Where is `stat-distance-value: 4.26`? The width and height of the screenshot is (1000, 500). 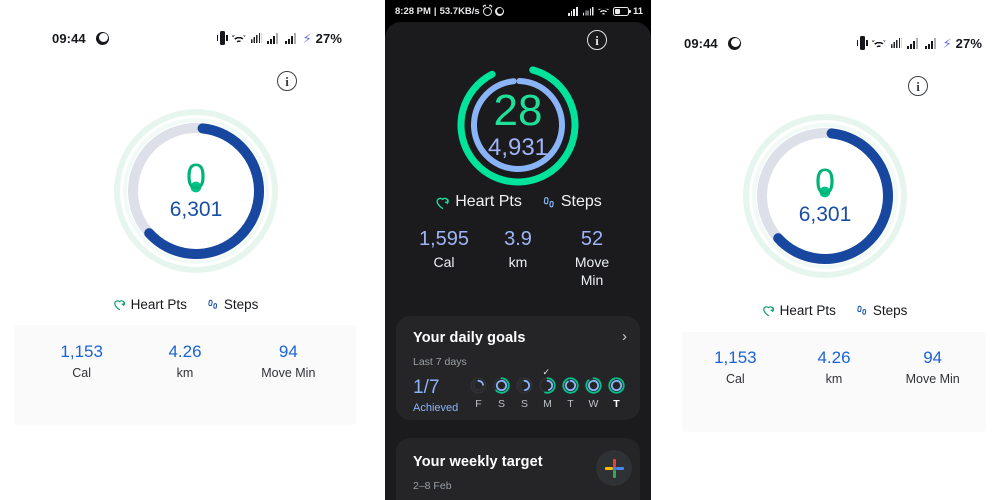
stat-distance-value: 4.26 is located at coordinates (185, 351).